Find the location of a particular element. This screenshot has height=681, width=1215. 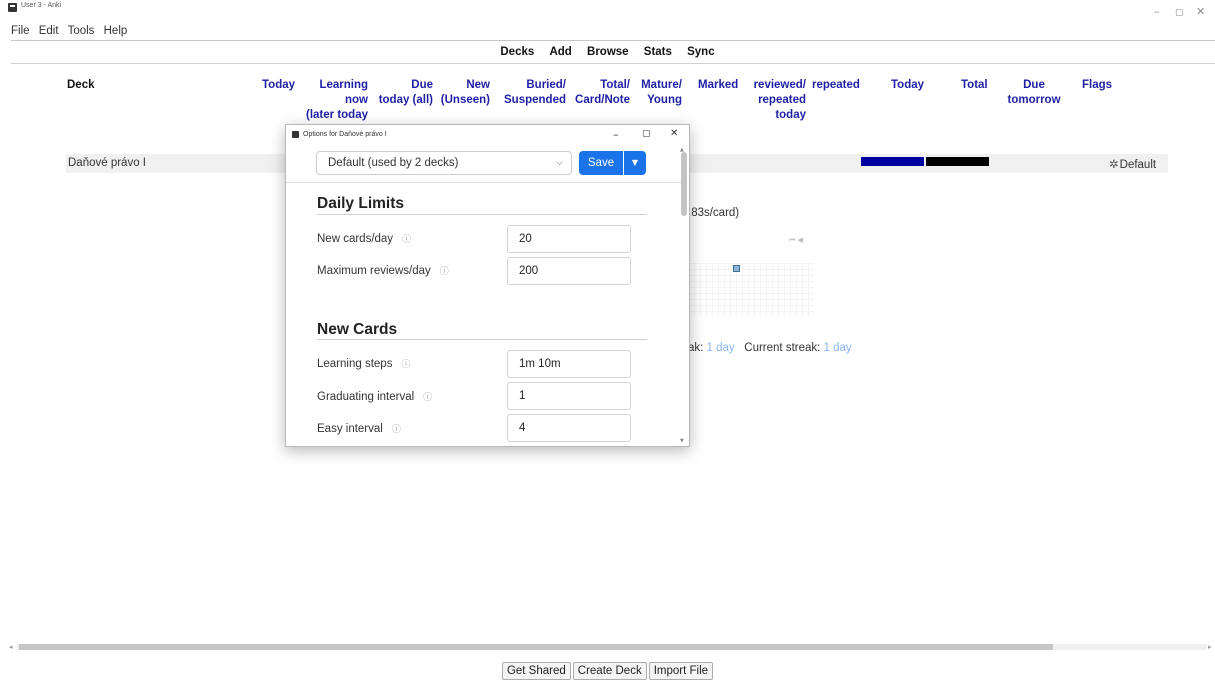

graduating-interval-label-text: Graduating interval is located at coordinates (366, 397).